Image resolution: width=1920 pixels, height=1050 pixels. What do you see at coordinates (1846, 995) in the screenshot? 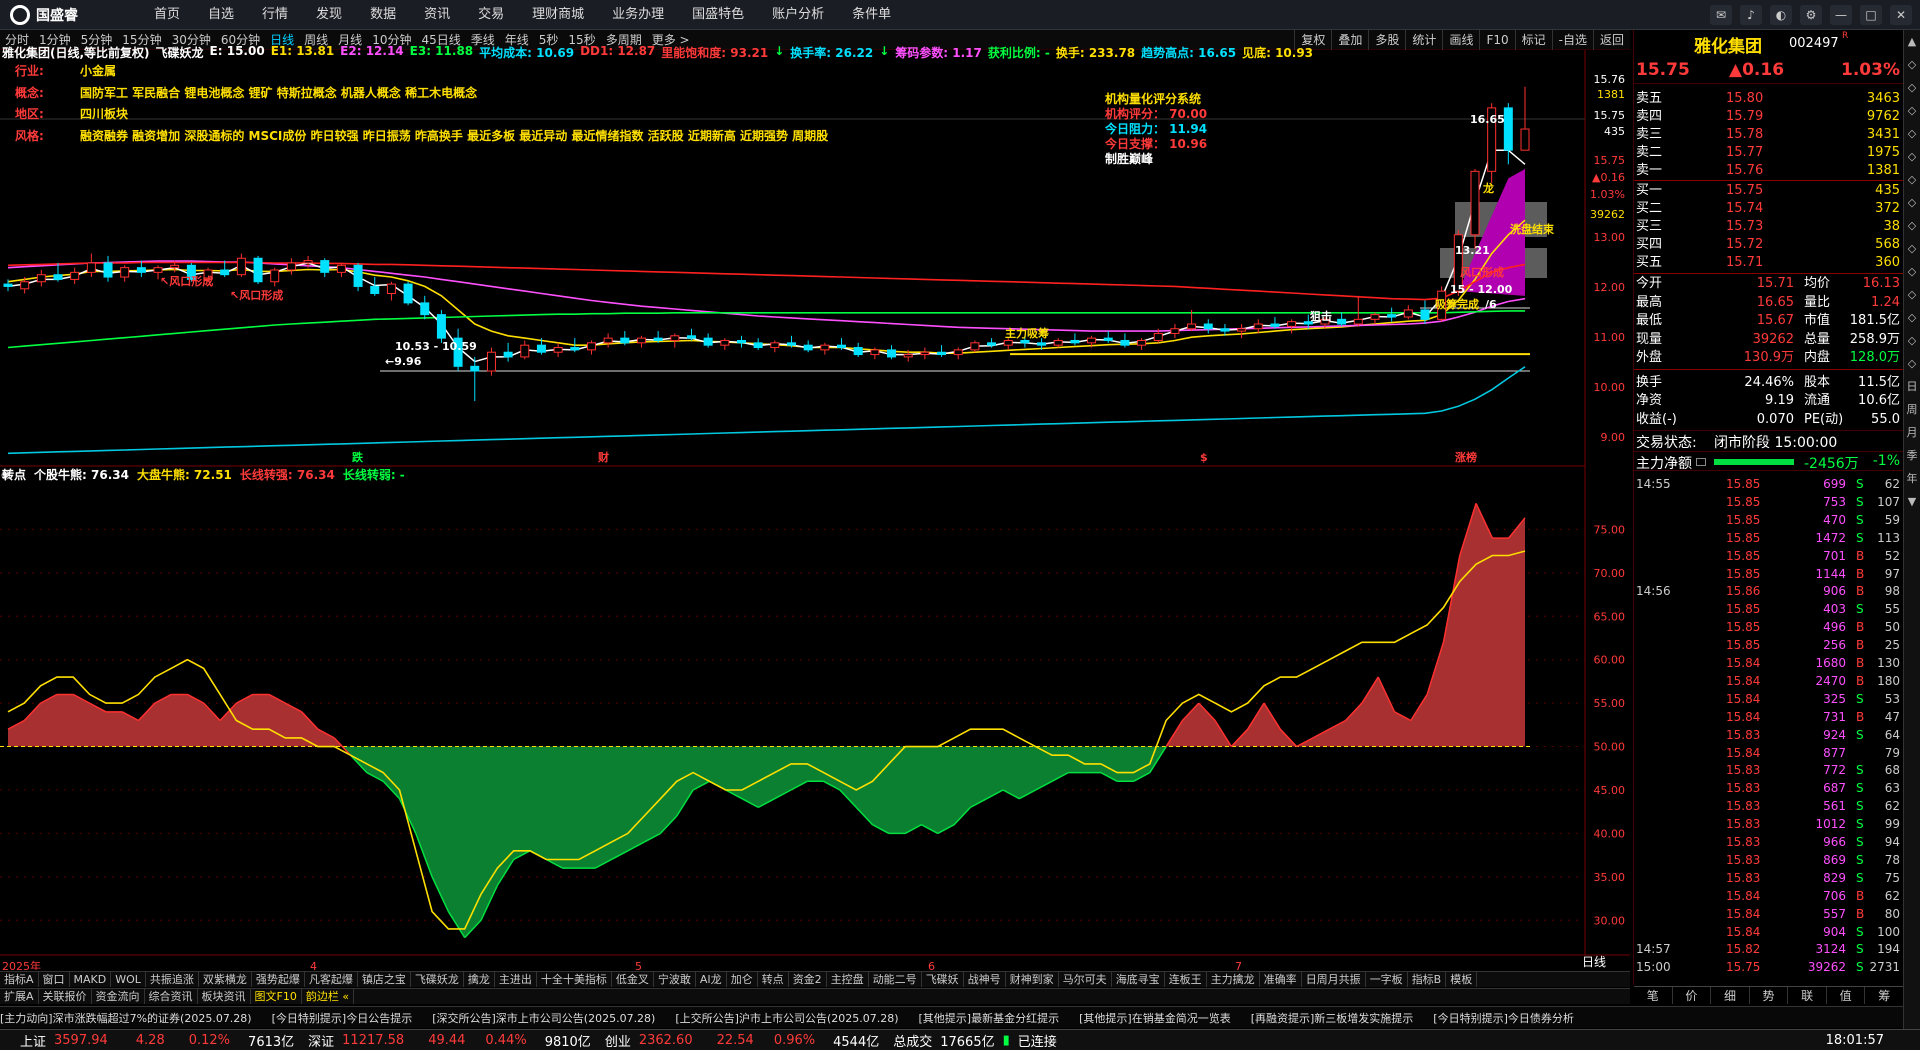
I see `right-tab: 值` at bounding box center [1846, 995].